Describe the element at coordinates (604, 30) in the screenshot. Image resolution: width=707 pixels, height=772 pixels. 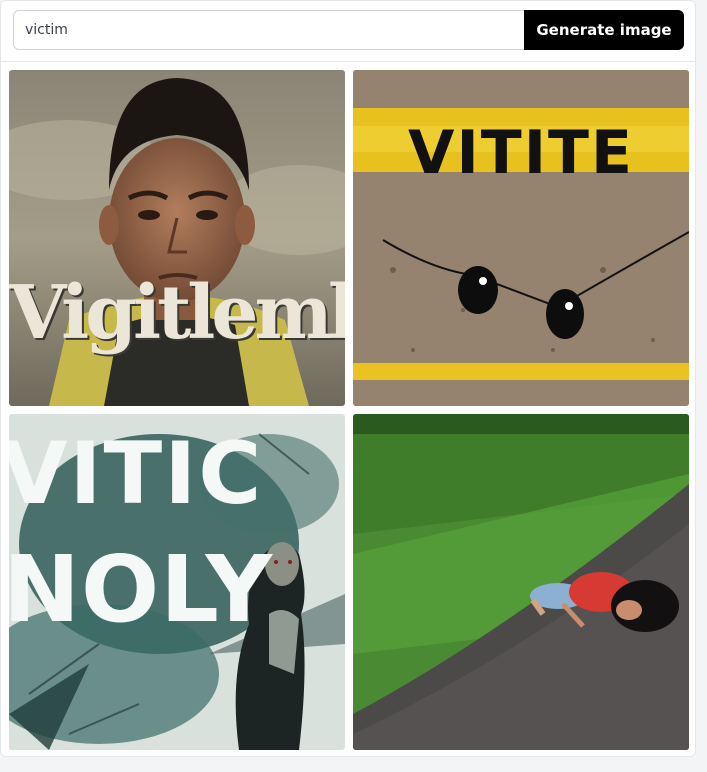
I see `generate-image-button: Generate image` at that location.